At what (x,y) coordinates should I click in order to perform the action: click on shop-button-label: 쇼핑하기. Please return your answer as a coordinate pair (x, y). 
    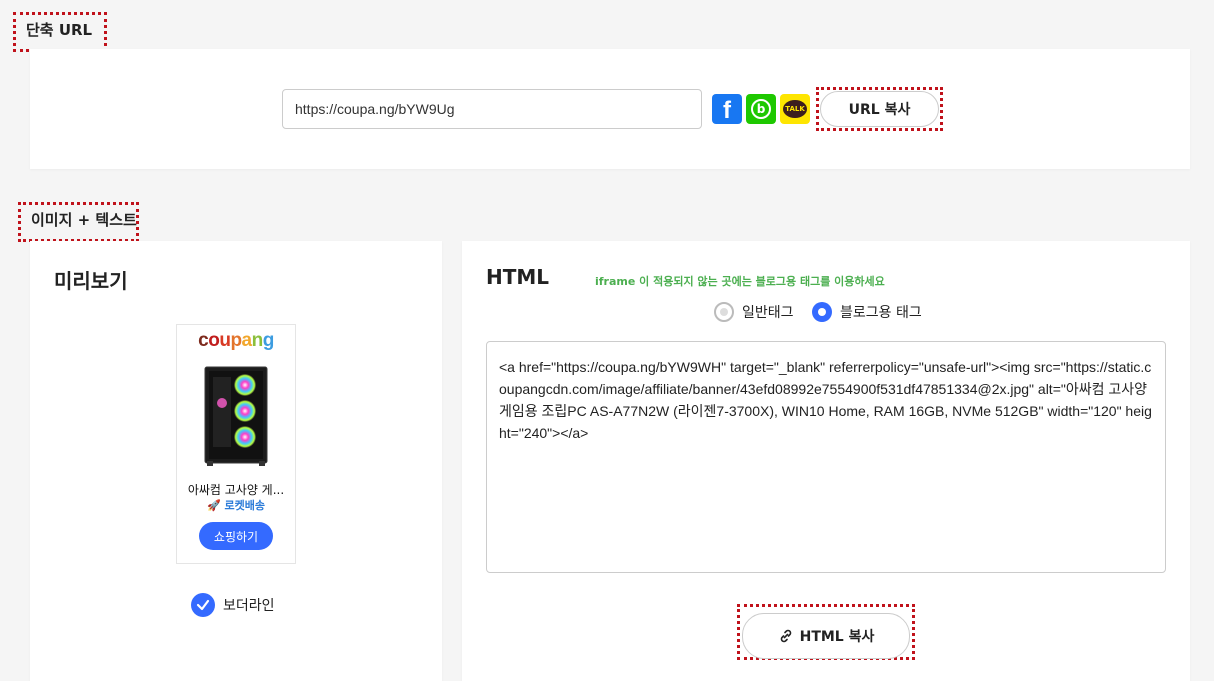
    Looking at the image, I should click on (236, 536).